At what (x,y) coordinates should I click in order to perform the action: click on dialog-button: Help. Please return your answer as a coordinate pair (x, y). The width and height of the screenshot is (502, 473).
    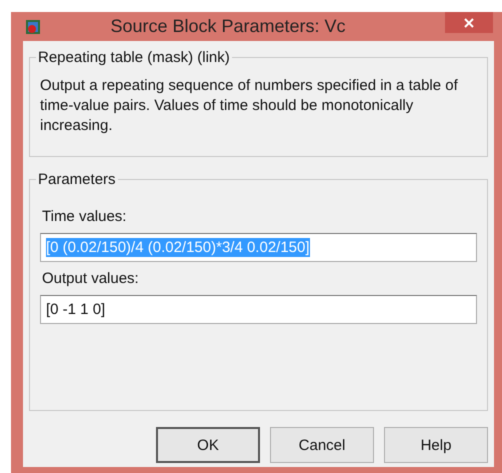
    Looking at the image, I should click on (436, 445).